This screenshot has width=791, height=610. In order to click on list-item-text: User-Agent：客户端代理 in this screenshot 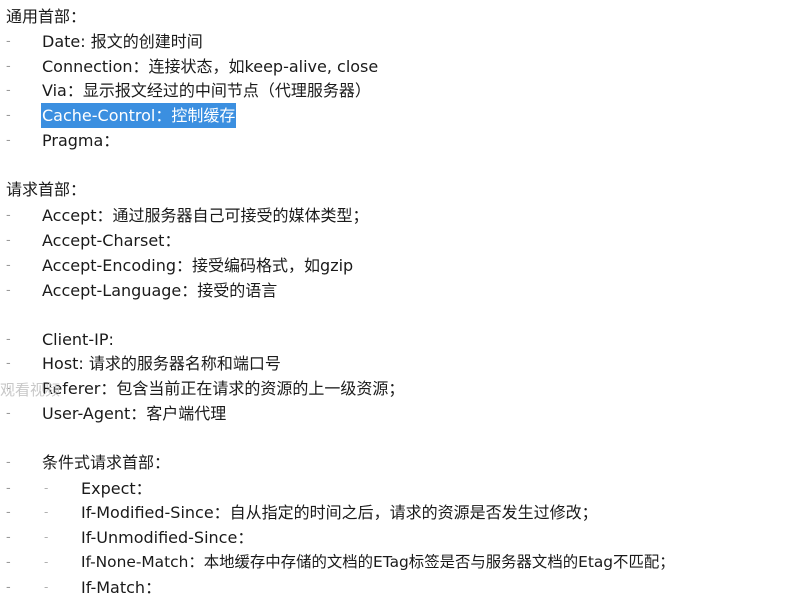, I will do `click(134, 413)`.